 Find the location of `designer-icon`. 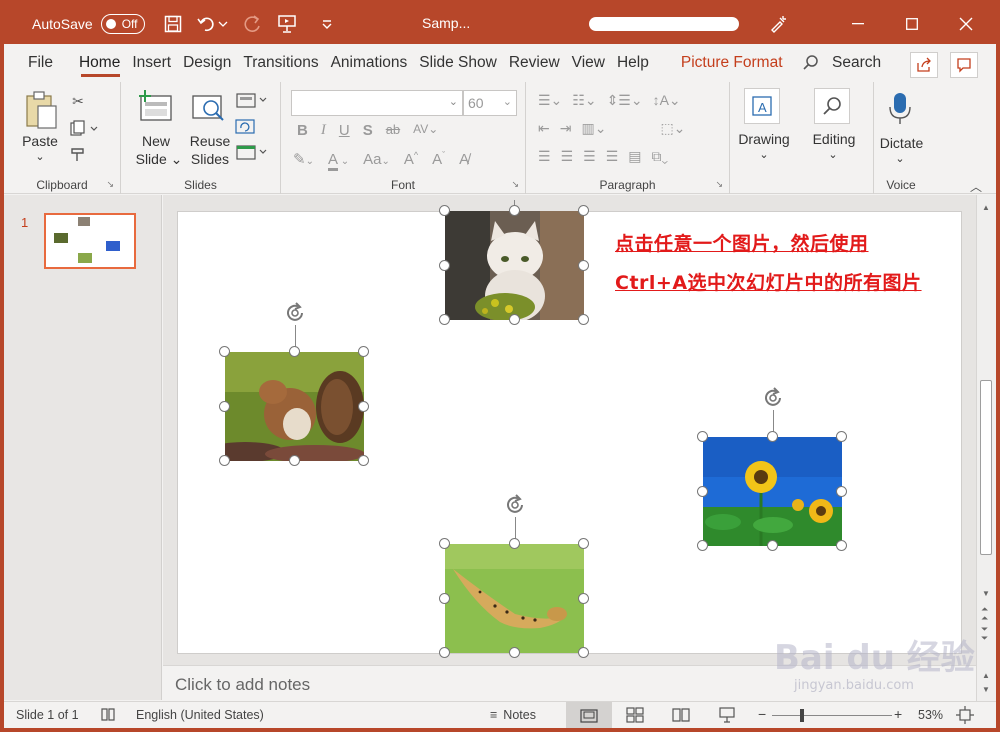

designer-icon is located at coordinates (778, 24).